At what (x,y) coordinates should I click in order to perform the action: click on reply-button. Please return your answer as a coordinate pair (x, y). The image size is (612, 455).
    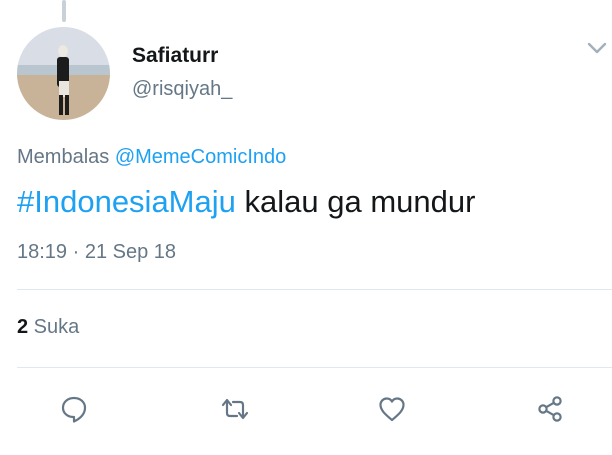
    Looking at the image, I should click on (74, 409).